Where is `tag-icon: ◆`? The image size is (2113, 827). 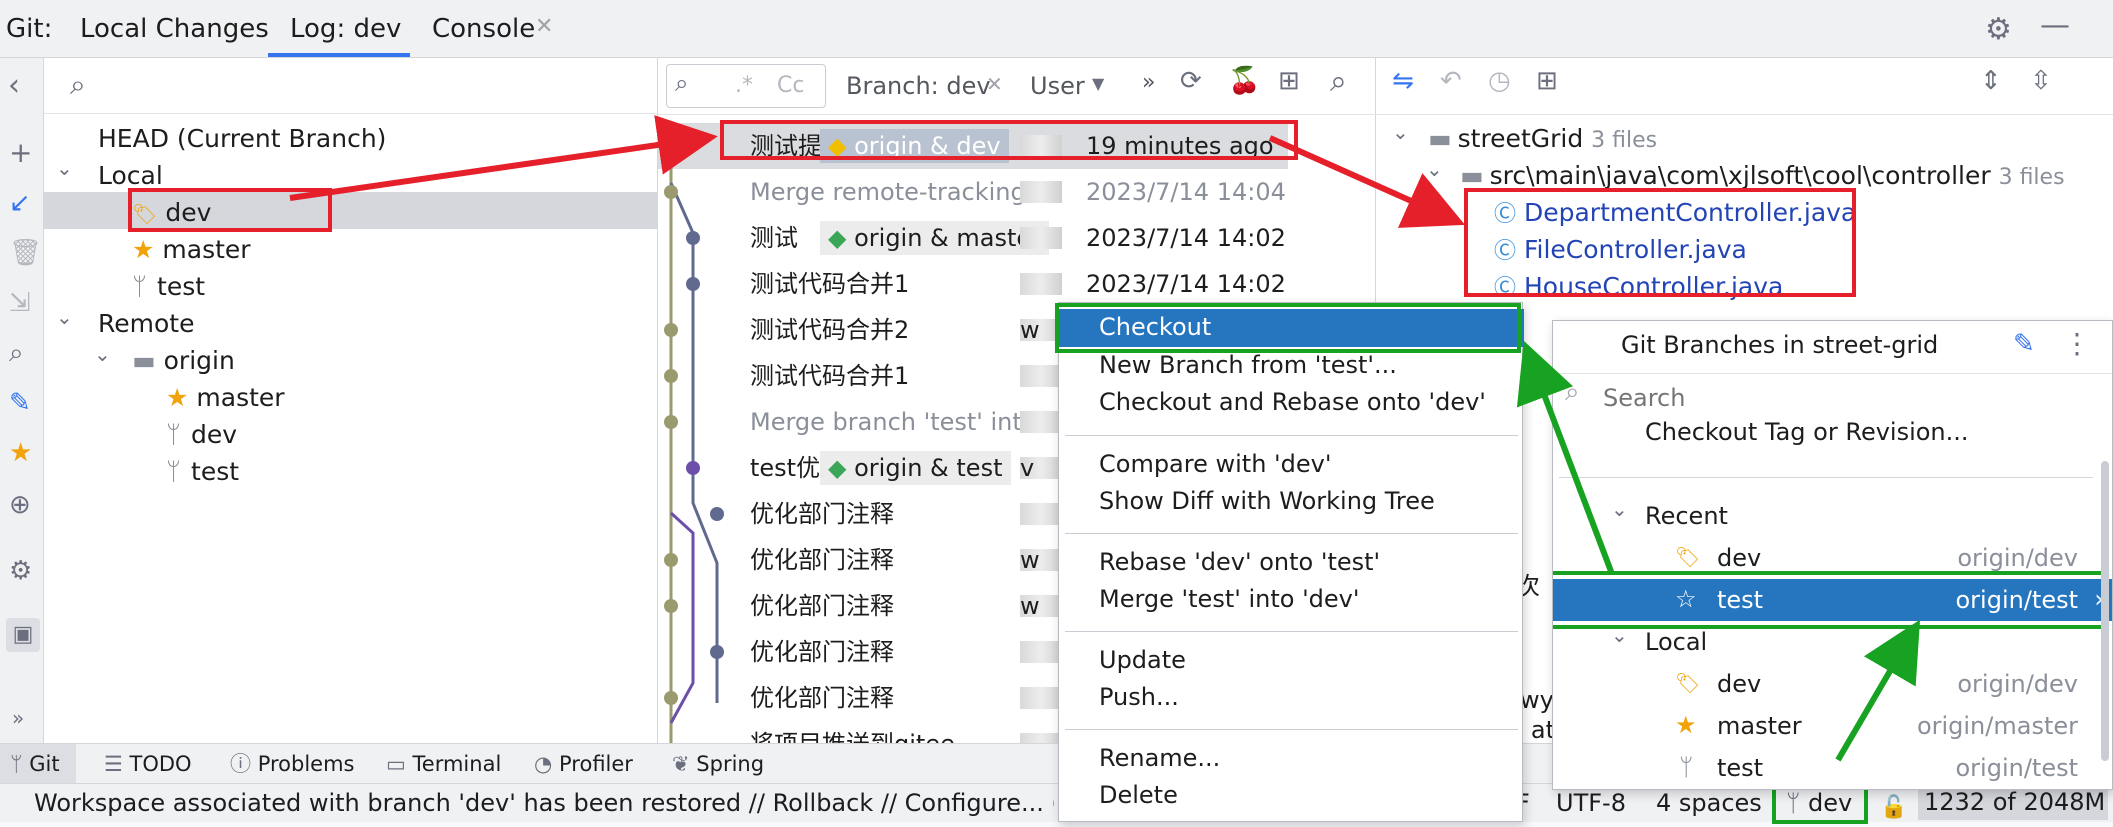
tag-icon: ◆ is located at coordinates (841, 468).